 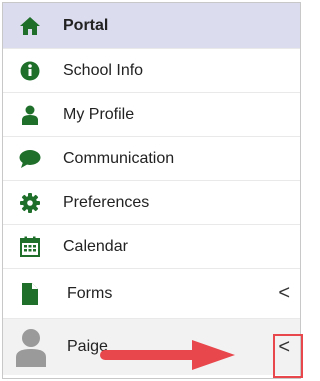 I want to click on avatar-icon, so click(x=31, y=347).